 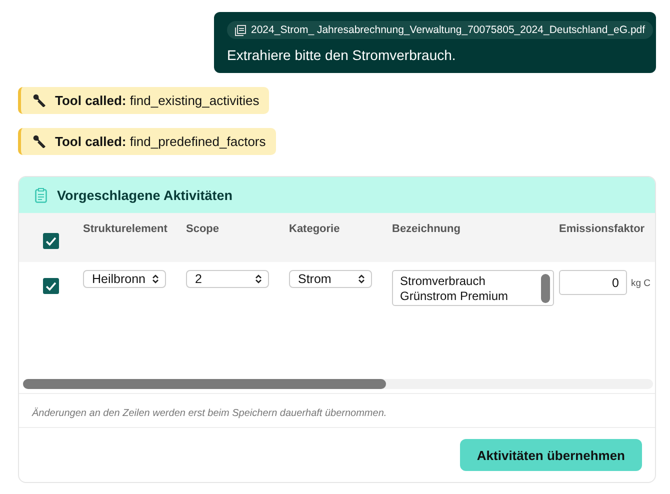 I want to click on column-header: Emissionsfaktor, so click(x=602, y=229).